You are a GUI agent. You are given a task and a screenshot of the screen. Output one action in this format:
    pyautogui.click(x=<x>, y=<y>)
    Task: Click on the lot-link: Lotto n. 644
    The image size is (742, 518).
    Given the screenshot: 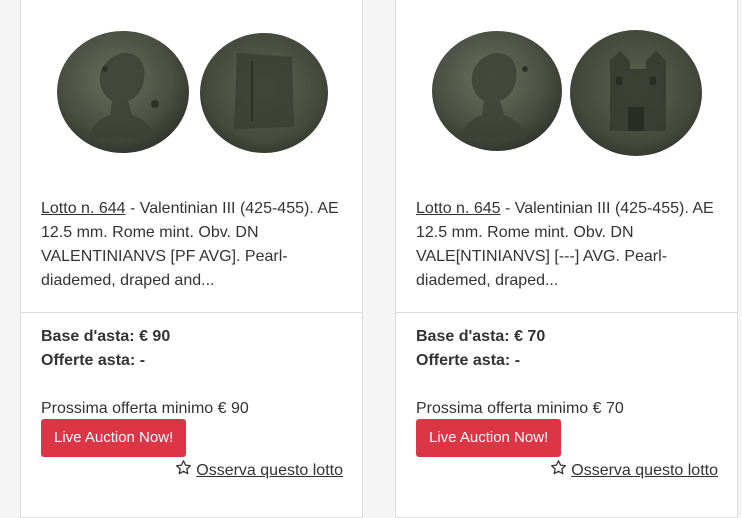 What is the action you would take?
    pyautogui.click(x=83, y=208)
    